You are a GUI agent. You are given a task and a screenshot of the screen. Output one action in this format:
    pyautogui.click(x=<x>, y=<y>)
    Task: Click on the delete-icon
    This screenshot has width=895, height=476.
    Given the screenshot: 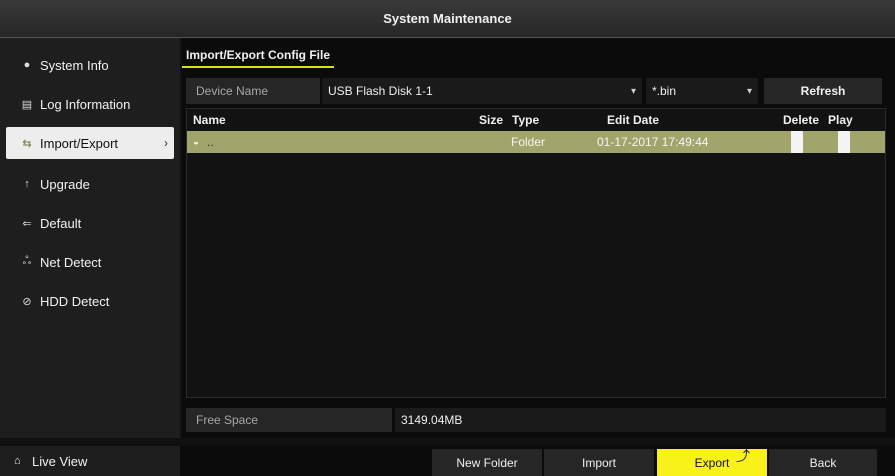 What is the action you would take?
    pyautogui.click(x=797, y=142)
    